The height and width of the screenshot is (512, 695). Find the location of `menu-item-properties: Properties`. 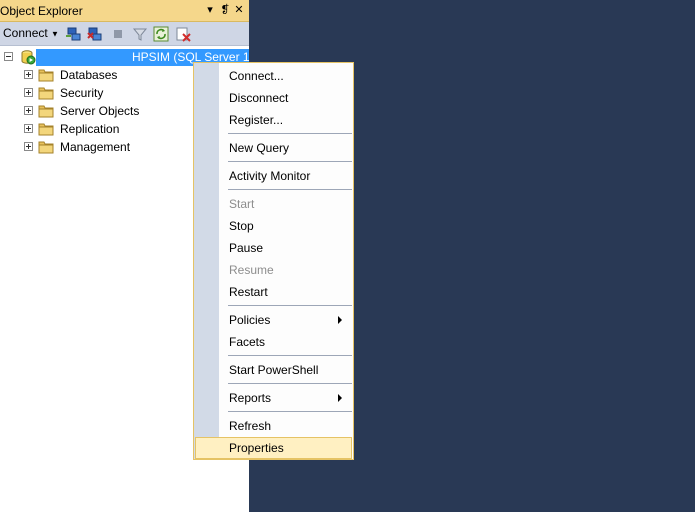

menu-item-properties: Properties is located at coordinates (273, 448).